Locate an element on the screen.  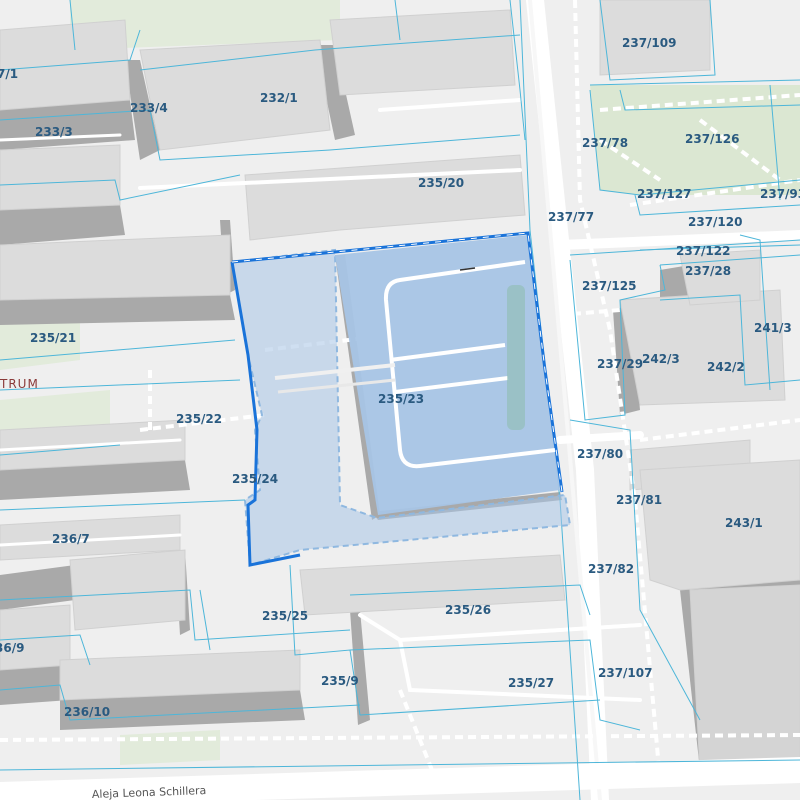
parcel-label: 235/27 is located at coordinates (531, 683).